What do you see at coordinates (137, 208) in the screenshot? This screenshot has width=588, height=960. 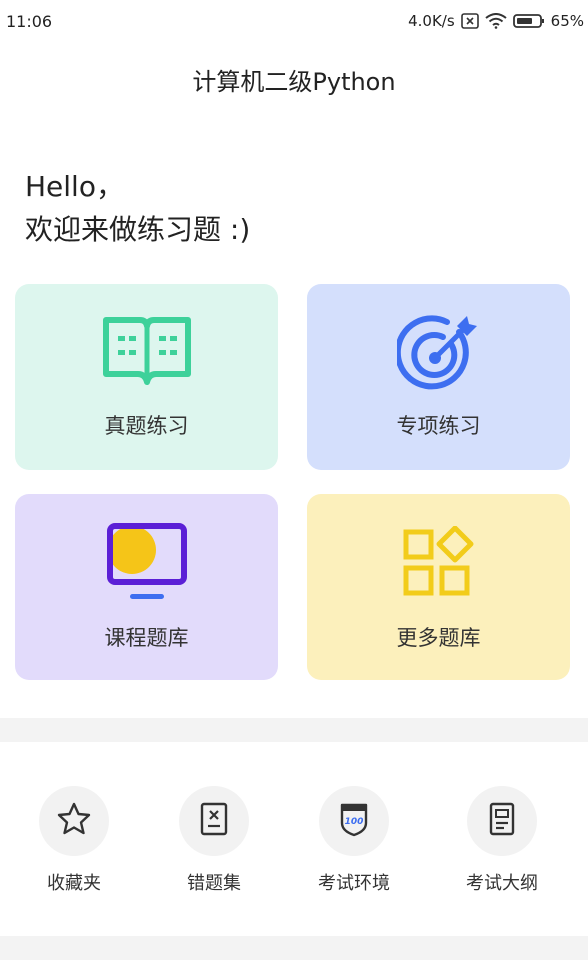 I see `greeting: Hello， 欢迎来做练习题 :)` at bounding box center [137, 208].